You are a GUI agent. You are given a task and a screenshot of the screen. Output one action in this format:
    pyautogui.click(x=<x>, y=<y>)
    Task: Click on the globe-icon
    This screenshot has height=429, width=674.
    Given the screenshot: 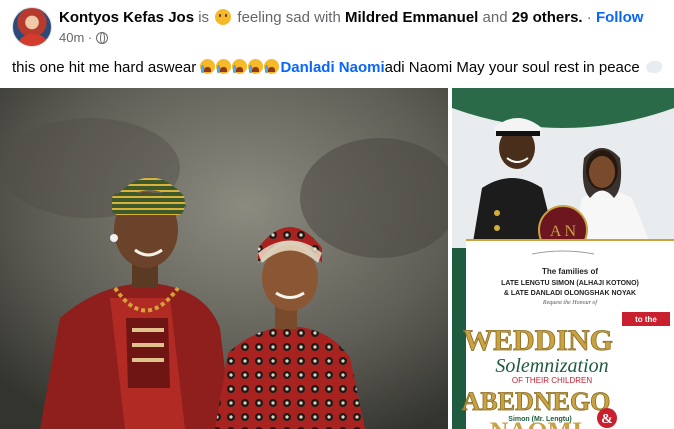 What is the action you would take?
    pyautogui.click(x=101, y=38)
    